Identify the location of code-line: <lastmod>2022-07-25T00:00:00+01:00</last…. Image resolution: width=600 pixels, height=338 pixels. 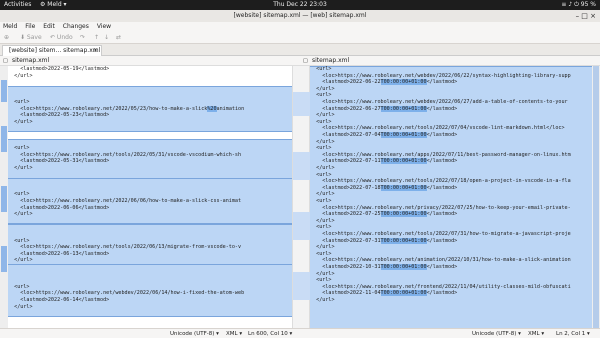
(451, 214).